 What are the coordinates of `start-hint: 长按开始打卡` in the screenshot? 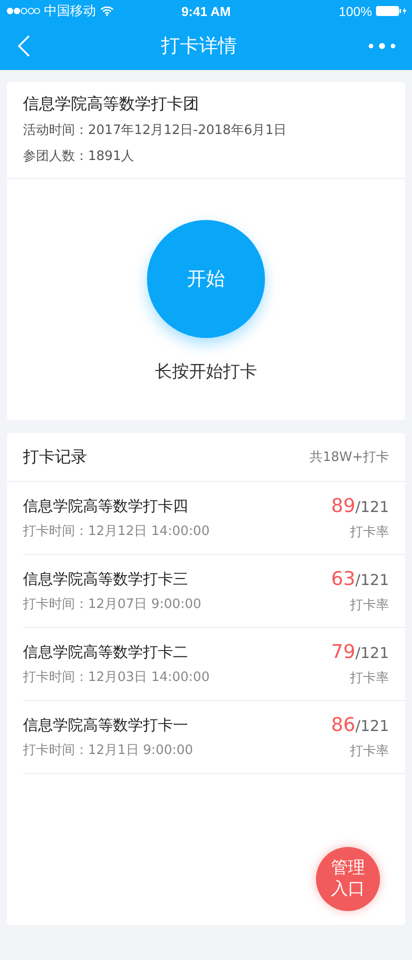 It's located at (206, 372).